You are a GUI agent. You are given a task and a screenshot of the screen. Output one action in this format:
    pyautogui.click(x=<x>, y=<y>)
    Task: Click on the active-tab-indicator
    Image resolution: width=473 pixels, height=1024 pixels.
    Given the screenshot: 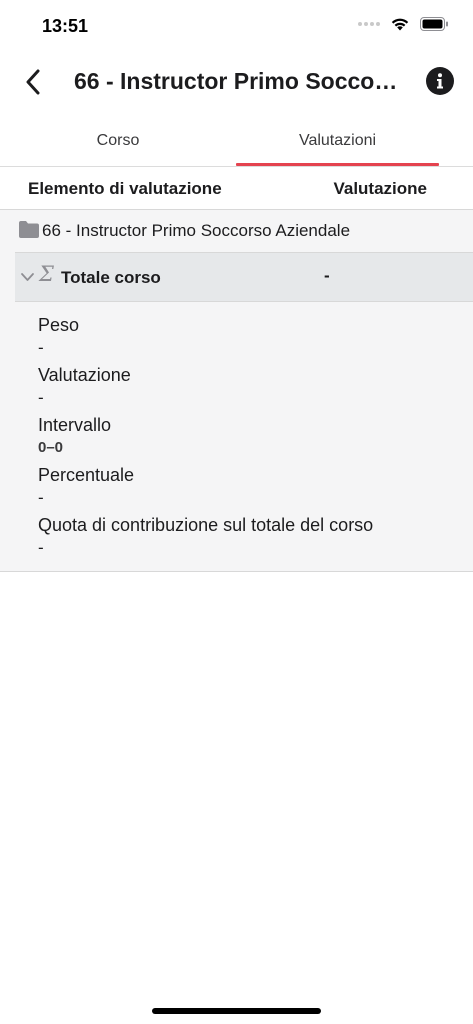 What is the action you would take?
    pyautogui.click(x=337, y=164)
    